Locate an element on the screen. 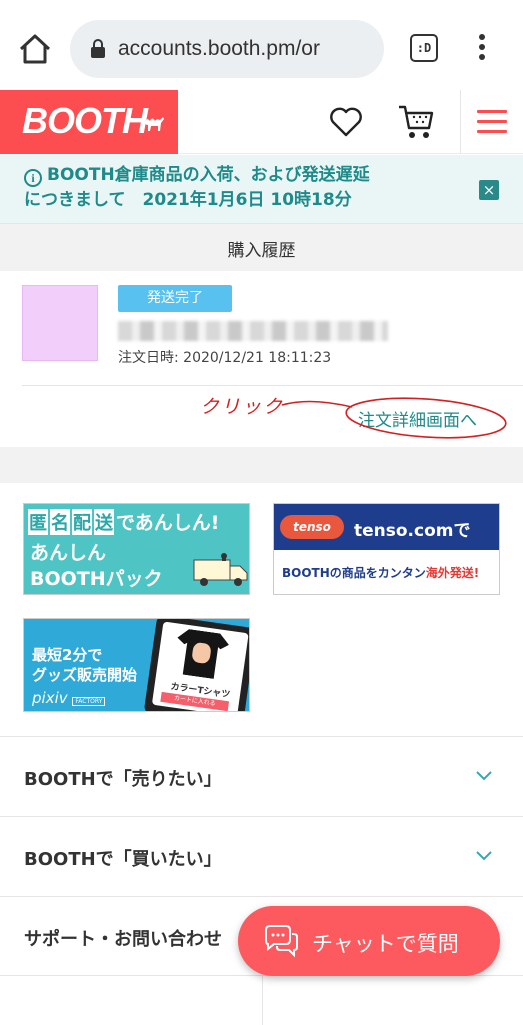  header-divider is located at coordinates (460, 122).